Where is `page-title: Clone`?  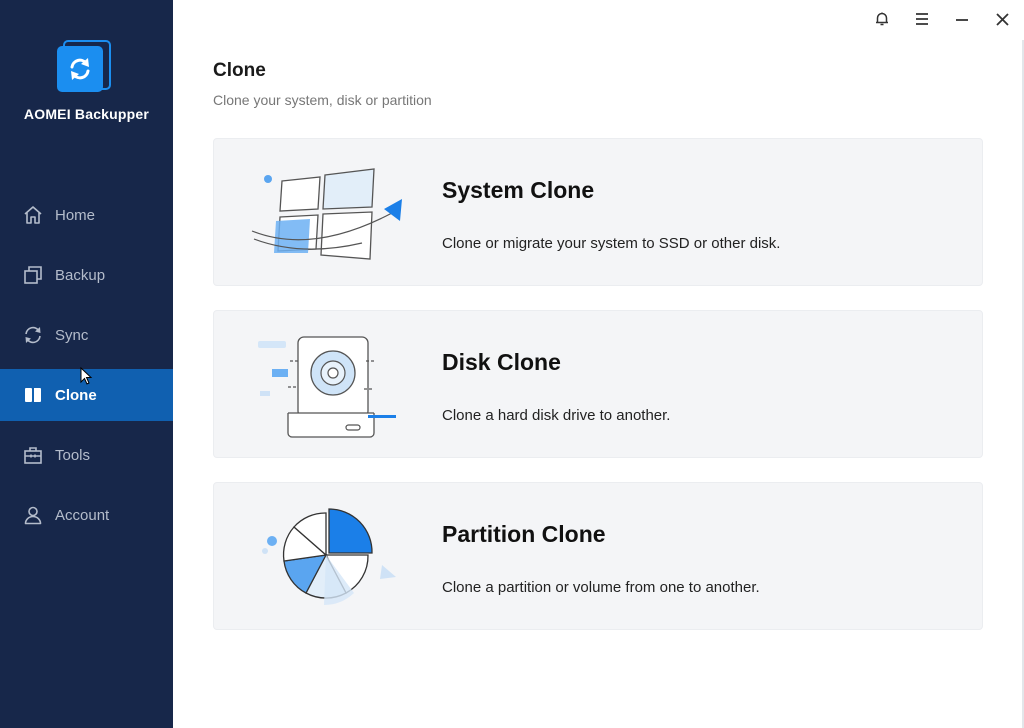
page-title: Clone is located at coordinates (239, 70).